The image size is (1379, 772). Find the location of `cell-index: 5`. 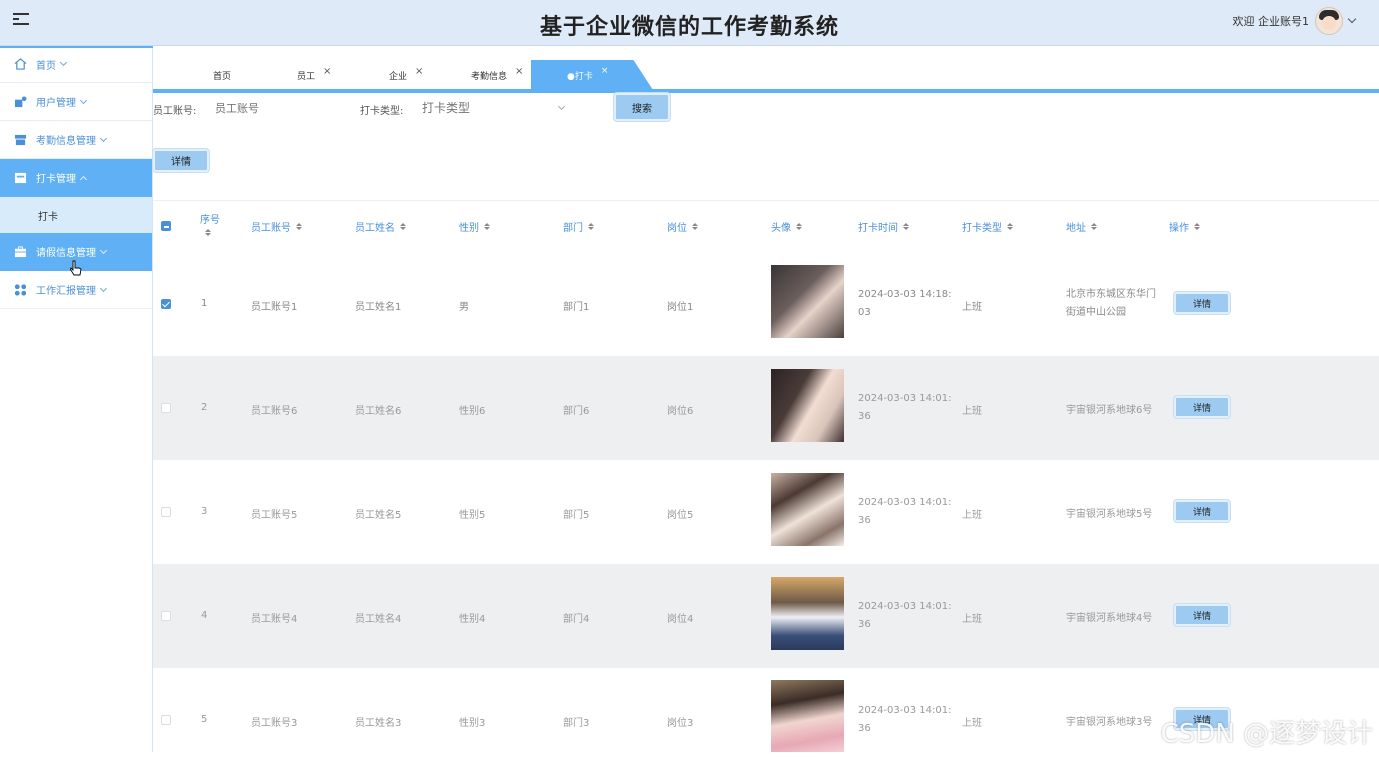

cell-index: 5 is located at coordinates (204, 719).